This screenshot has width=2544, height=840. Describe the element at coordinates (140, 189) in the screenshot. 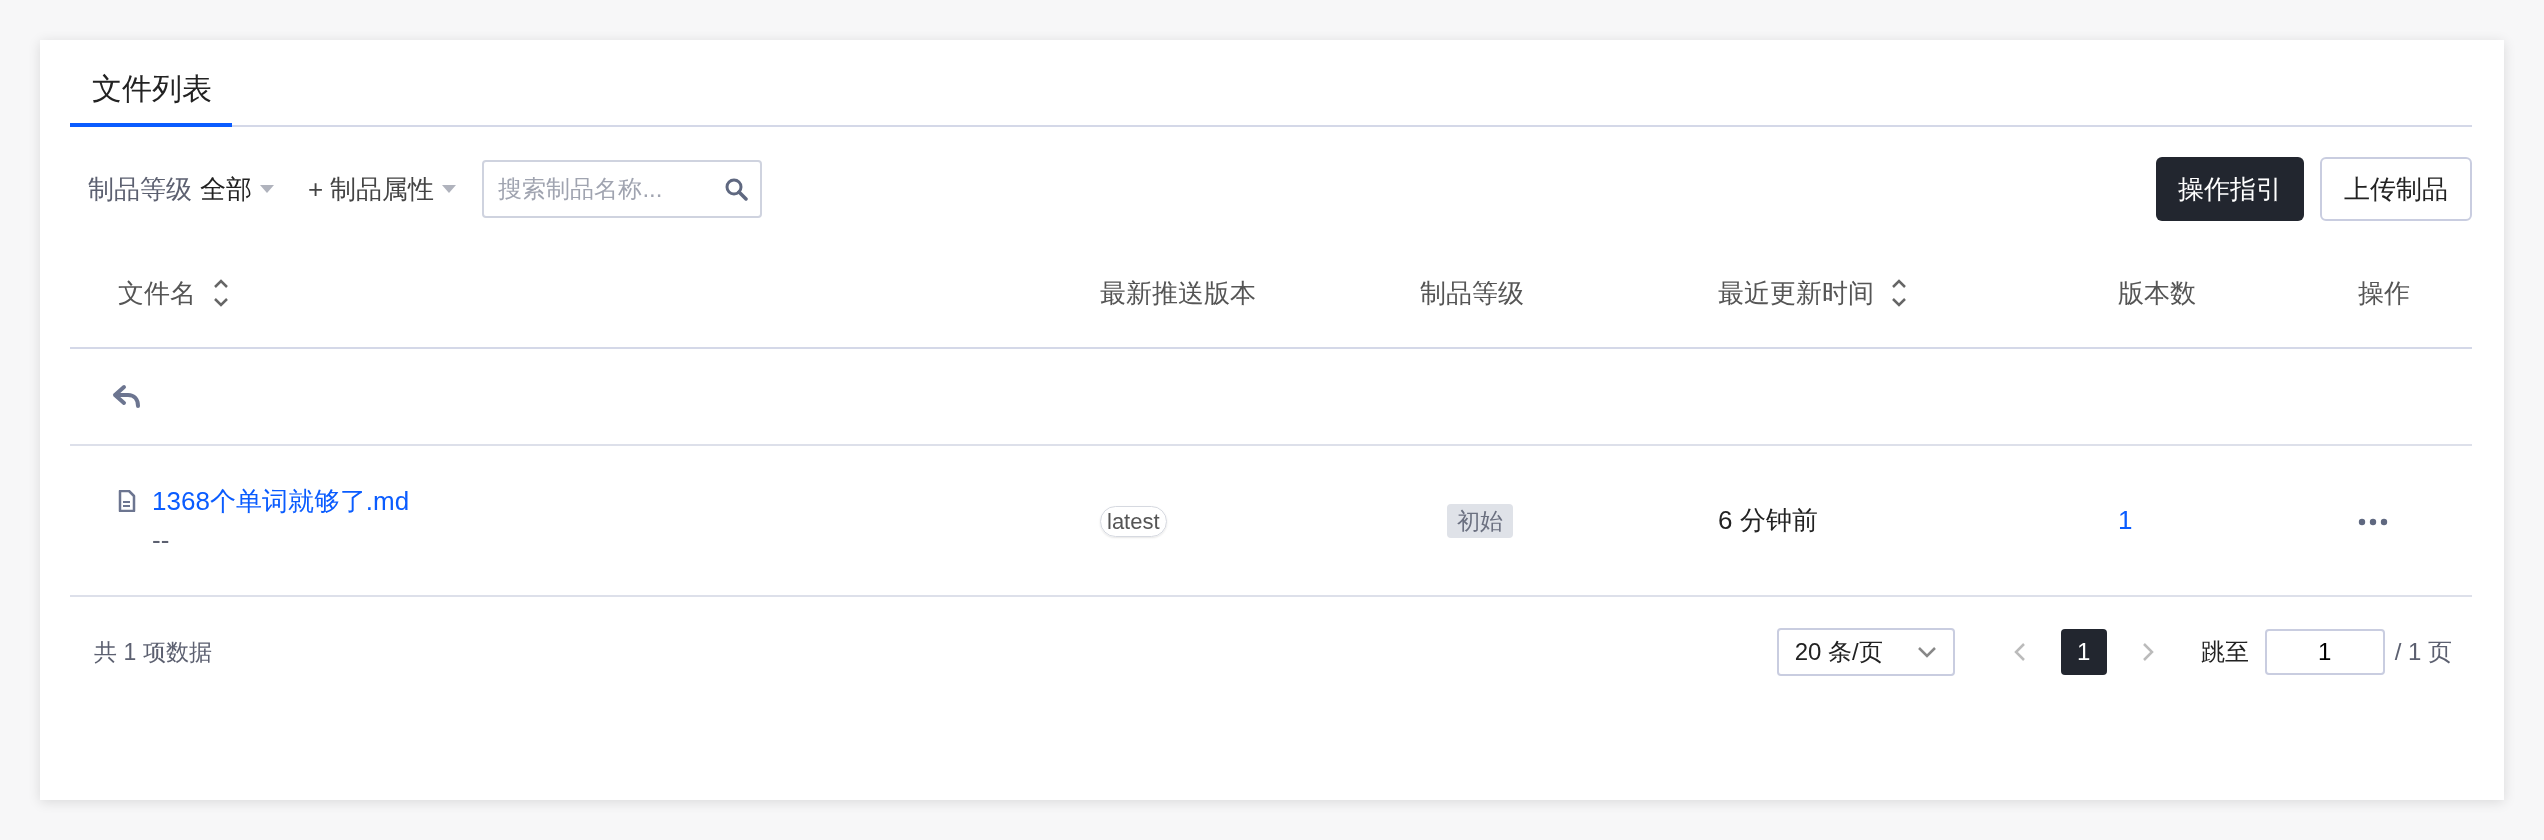

I see `filter-label: 制品等级` at that location.